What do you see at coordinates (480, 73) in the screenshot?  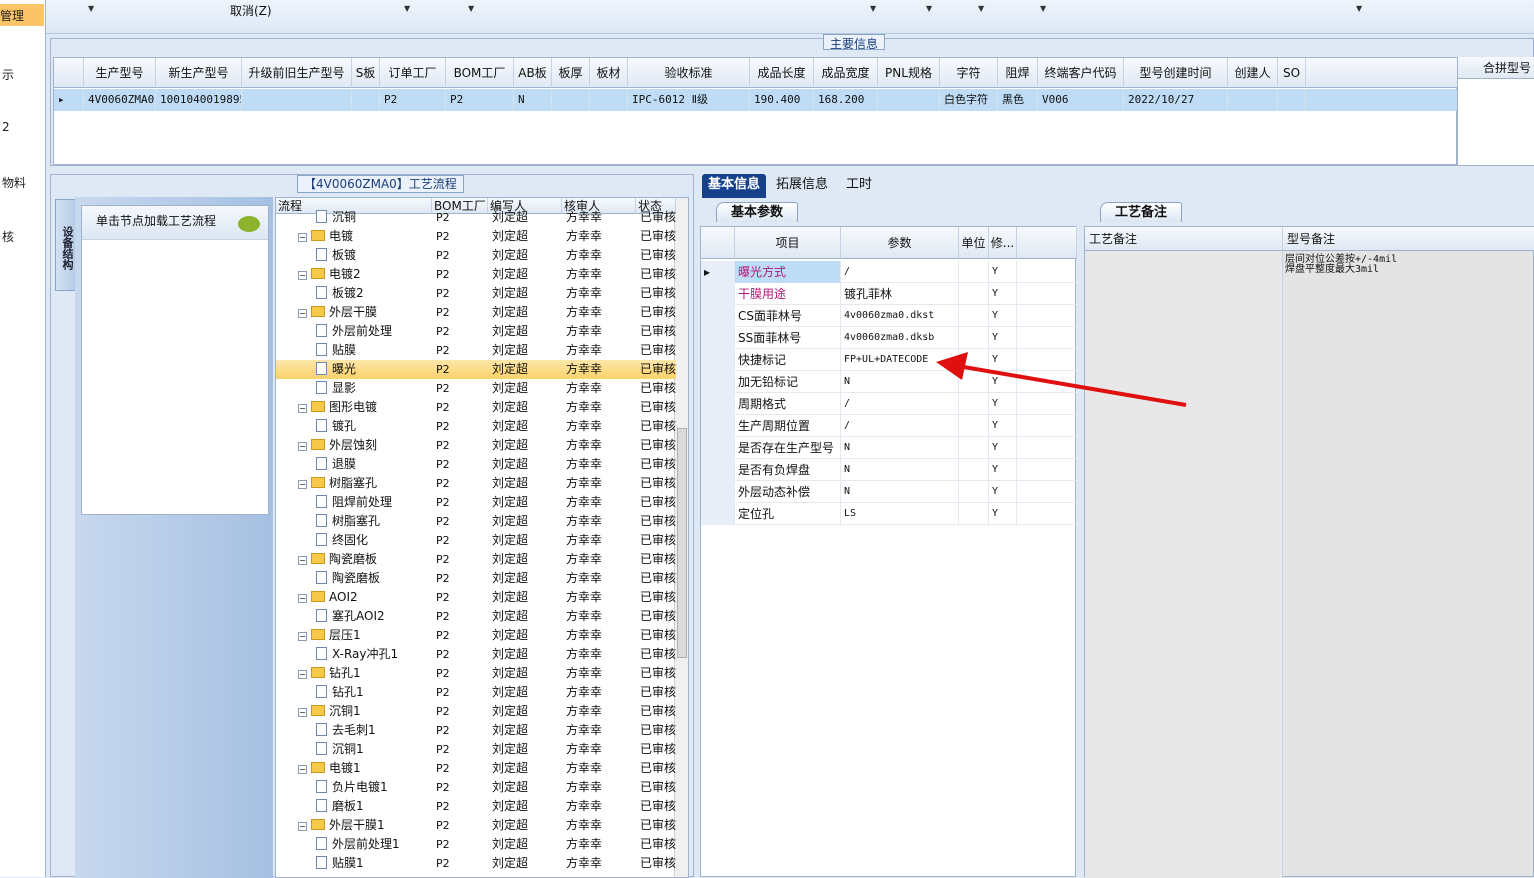 I see `column-header: BOM工厂` at bounding box center [480, 73].